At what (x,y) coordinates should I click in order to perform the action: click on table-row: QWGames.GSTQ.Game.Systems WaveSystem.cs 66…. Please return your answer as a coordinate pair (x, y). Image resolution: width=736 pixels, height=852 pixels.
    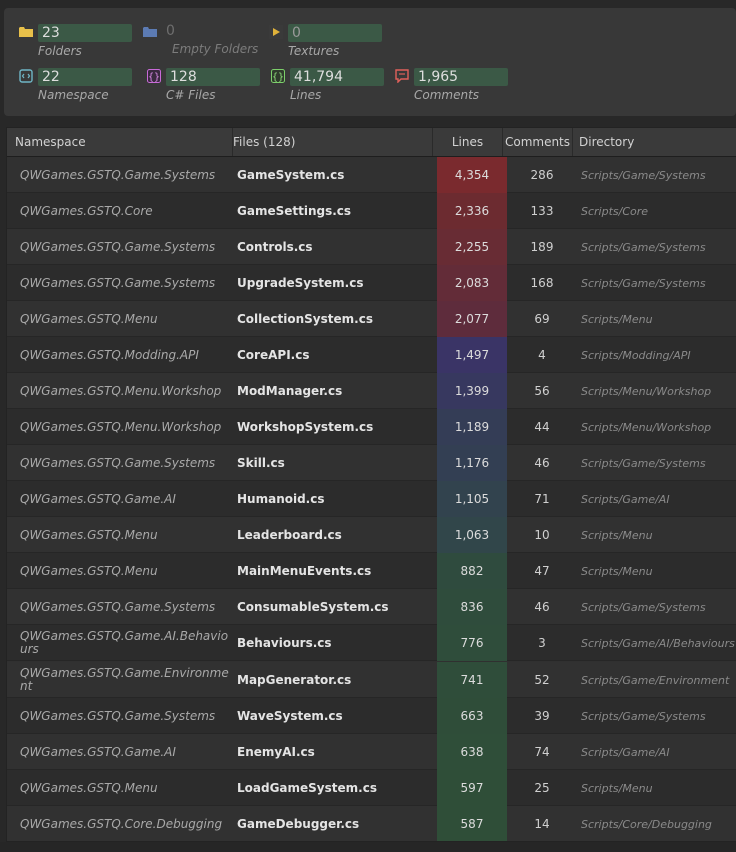
    Looking at the image, I should click on (371, 716).